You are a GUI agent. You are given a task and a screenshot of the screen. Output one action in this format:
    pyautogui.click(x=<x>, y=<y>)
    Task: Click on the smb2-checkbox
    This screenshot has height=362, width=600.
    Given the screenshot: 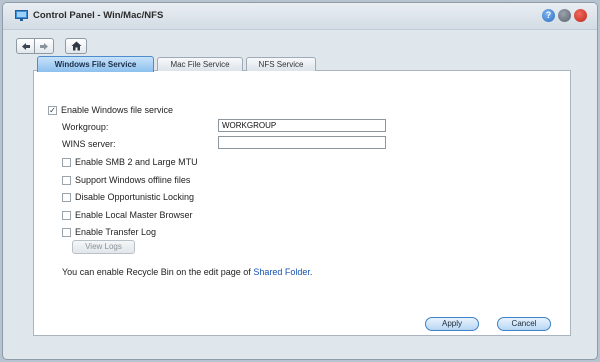 What is the action you would take?
    pyautogui.click(x=66, y=162)
    